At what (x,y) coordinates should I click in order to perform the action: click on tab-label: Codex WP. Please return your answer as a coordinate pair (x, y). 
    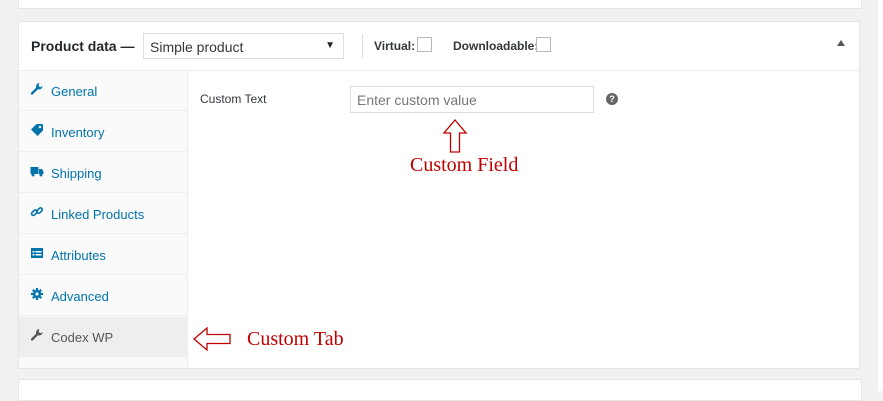
    Looking at the image, I should click on (82, 337).